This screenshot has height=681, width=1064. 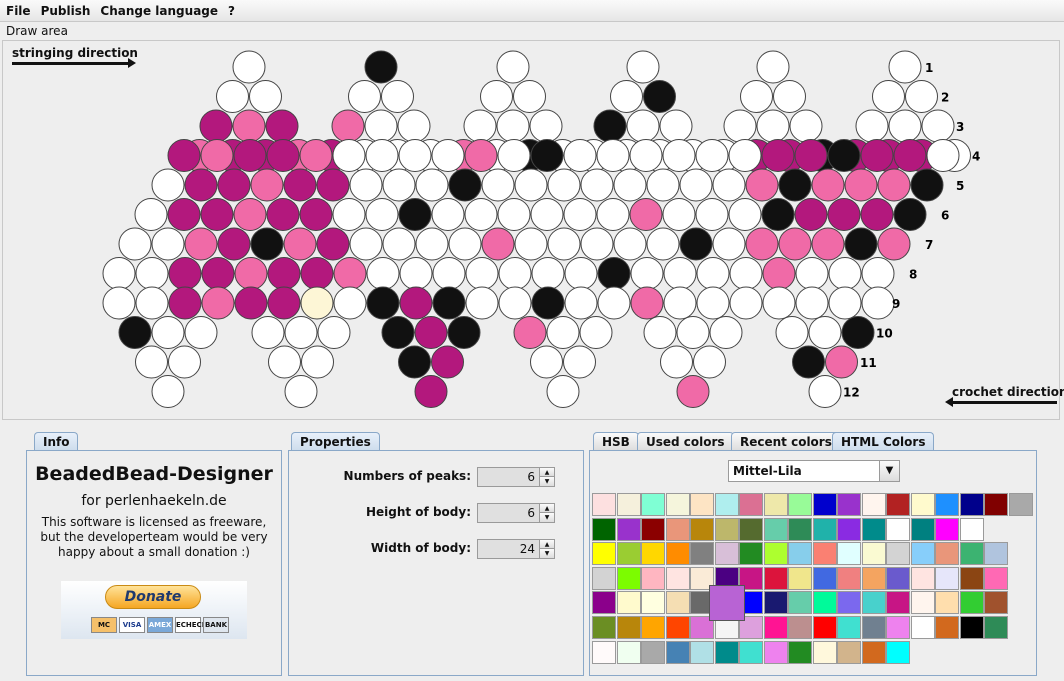 What do you see at coordinates (231, 11) in the screenshot?
I see `menu-help: ?` at bounding box center [231, 11].